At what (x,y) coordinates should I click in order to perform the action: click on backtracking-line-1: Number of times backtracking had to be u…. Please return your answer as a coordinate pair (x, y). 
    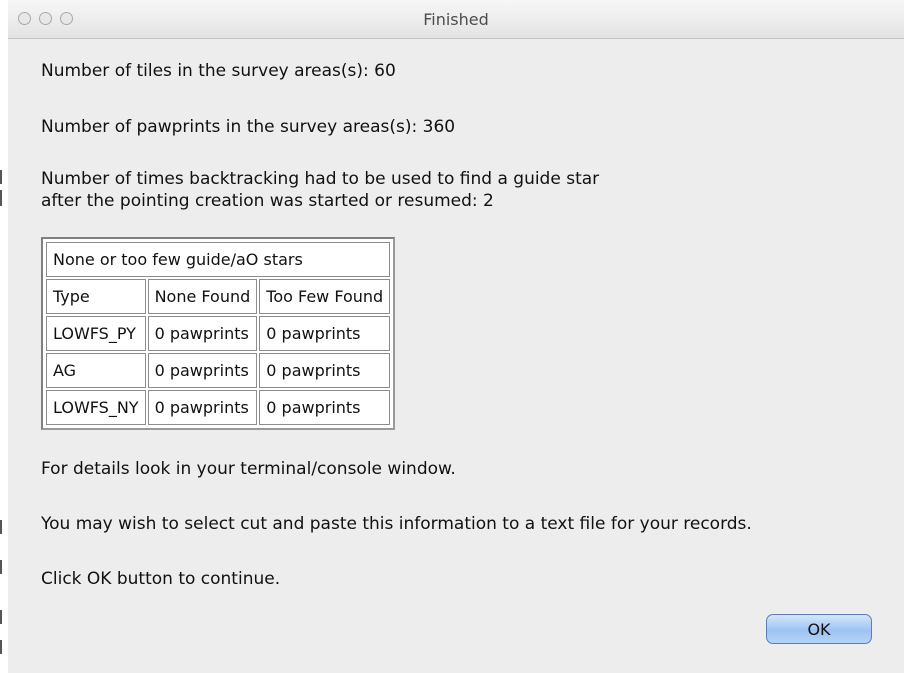
    Looking at the image, I should click on (320, 179).